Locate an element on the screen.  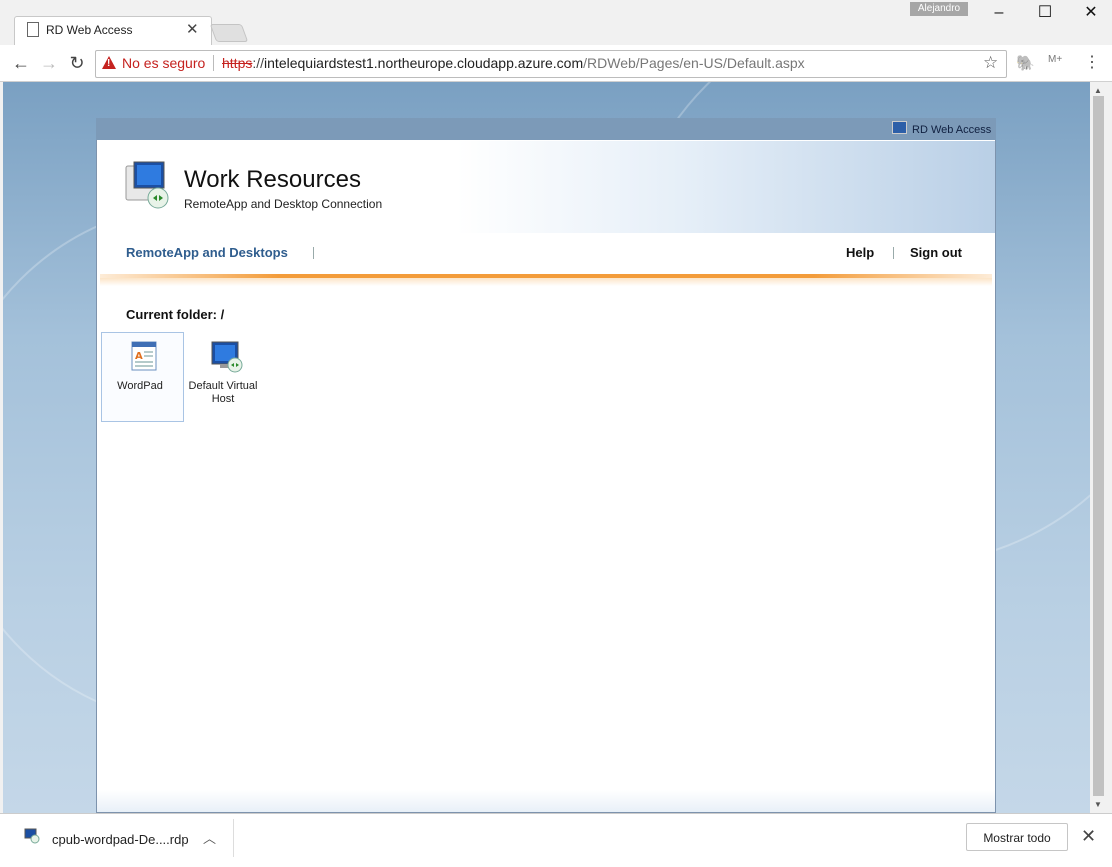
rdp-file-icon is located at coordinates (32, 836).